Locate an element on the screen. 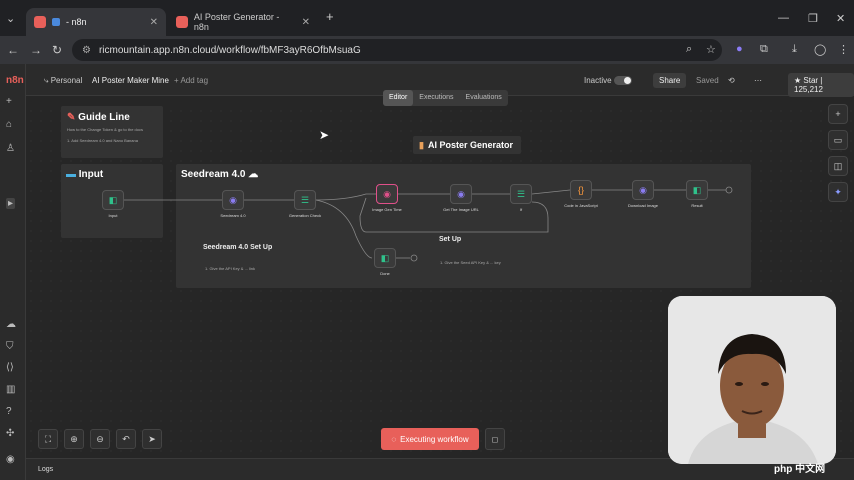 This screenshot has width=854, height=480. profile-avatar-icon: ◯ is located at coordinates (820, 49).